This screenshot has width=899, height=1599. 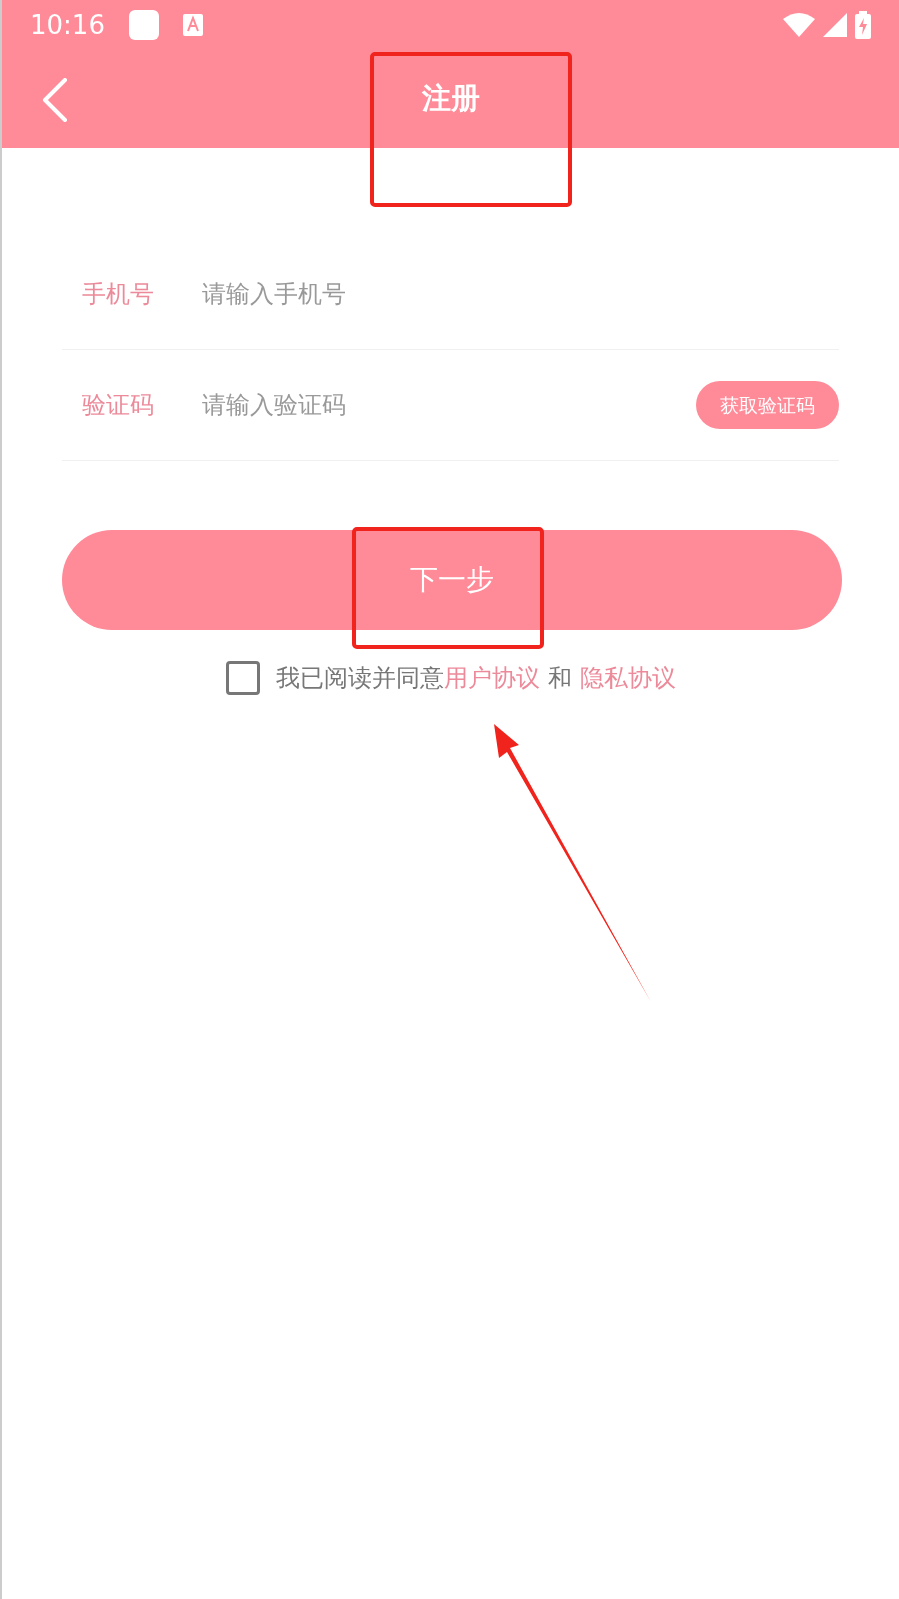 What do you see at coordinates (242, 678) in the screenshot?
I see `checkbox` at bounding box center [242, 678].